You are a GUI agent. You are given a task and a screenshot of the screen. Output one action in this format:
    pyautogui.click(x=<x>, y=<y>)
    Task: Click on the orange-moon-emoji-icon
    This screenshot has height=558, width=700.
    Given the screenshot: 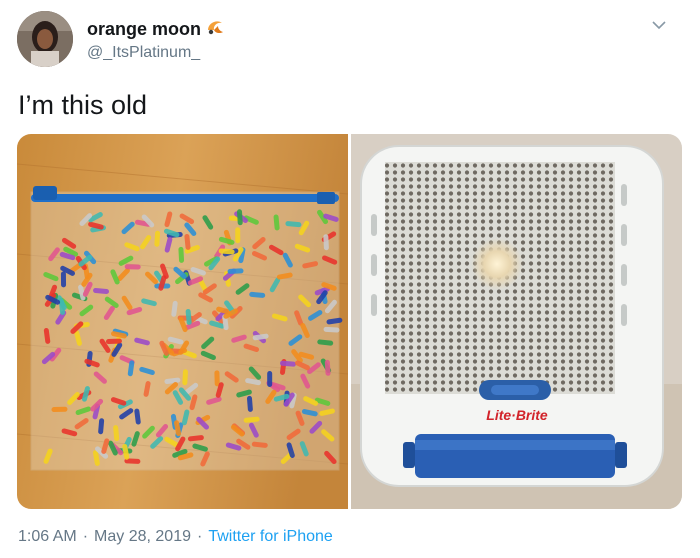 What is the action you would take?
    pyautogui.click(x=216, y=29)
    